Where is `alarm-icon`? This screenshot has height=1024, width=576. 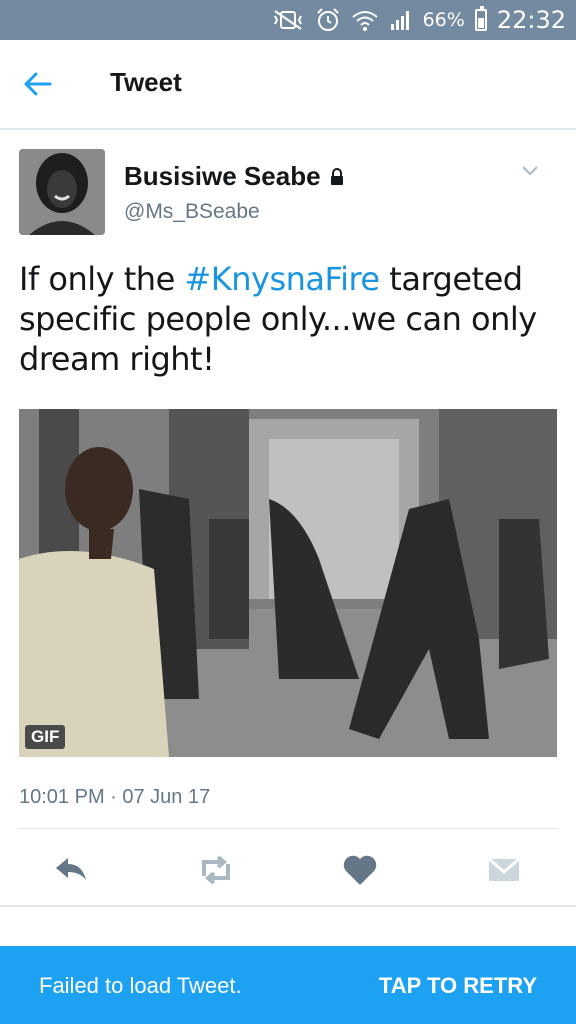
alarm-icon is located at coordinates (327, 19).